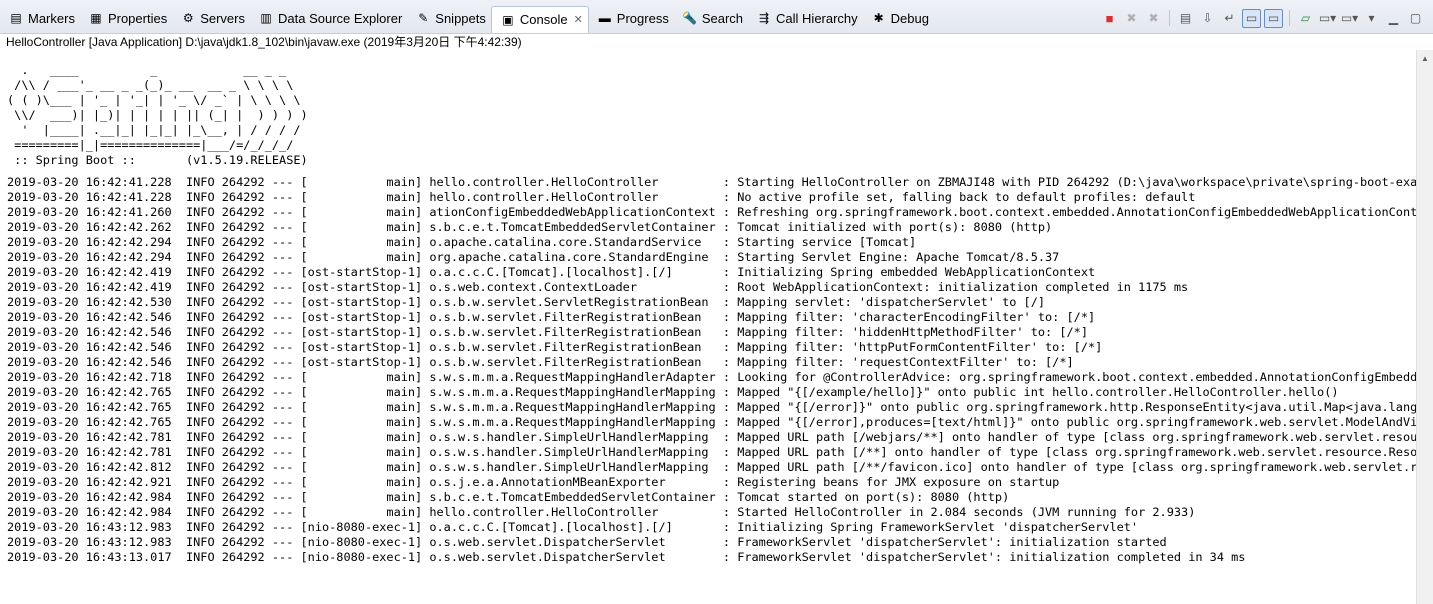 The image size is (1433, 604). What do you see at coordinates (150, 85) in the screenshot?
I see `banner-line: /\\ / ___'_ __ _ _(_)_ __ __ _ \ \ \ \` at bounding box center [150, 85].